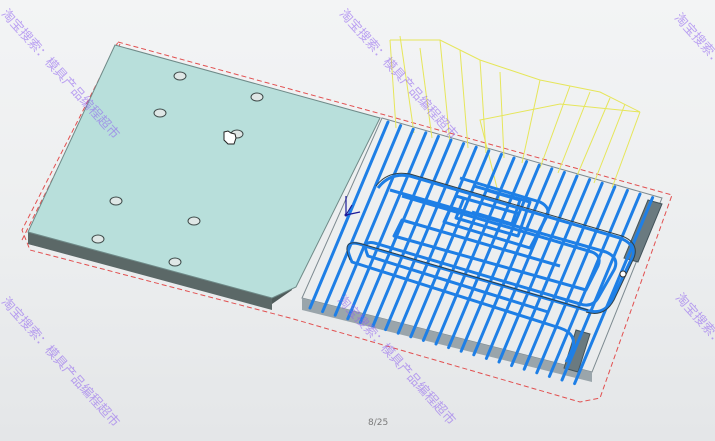 Image resolution: width=715 pixels, height=441 pixels. Describe the element at coordinates (378, 423) in the screenshot. I see `page-indicator: 8/25` at that location.